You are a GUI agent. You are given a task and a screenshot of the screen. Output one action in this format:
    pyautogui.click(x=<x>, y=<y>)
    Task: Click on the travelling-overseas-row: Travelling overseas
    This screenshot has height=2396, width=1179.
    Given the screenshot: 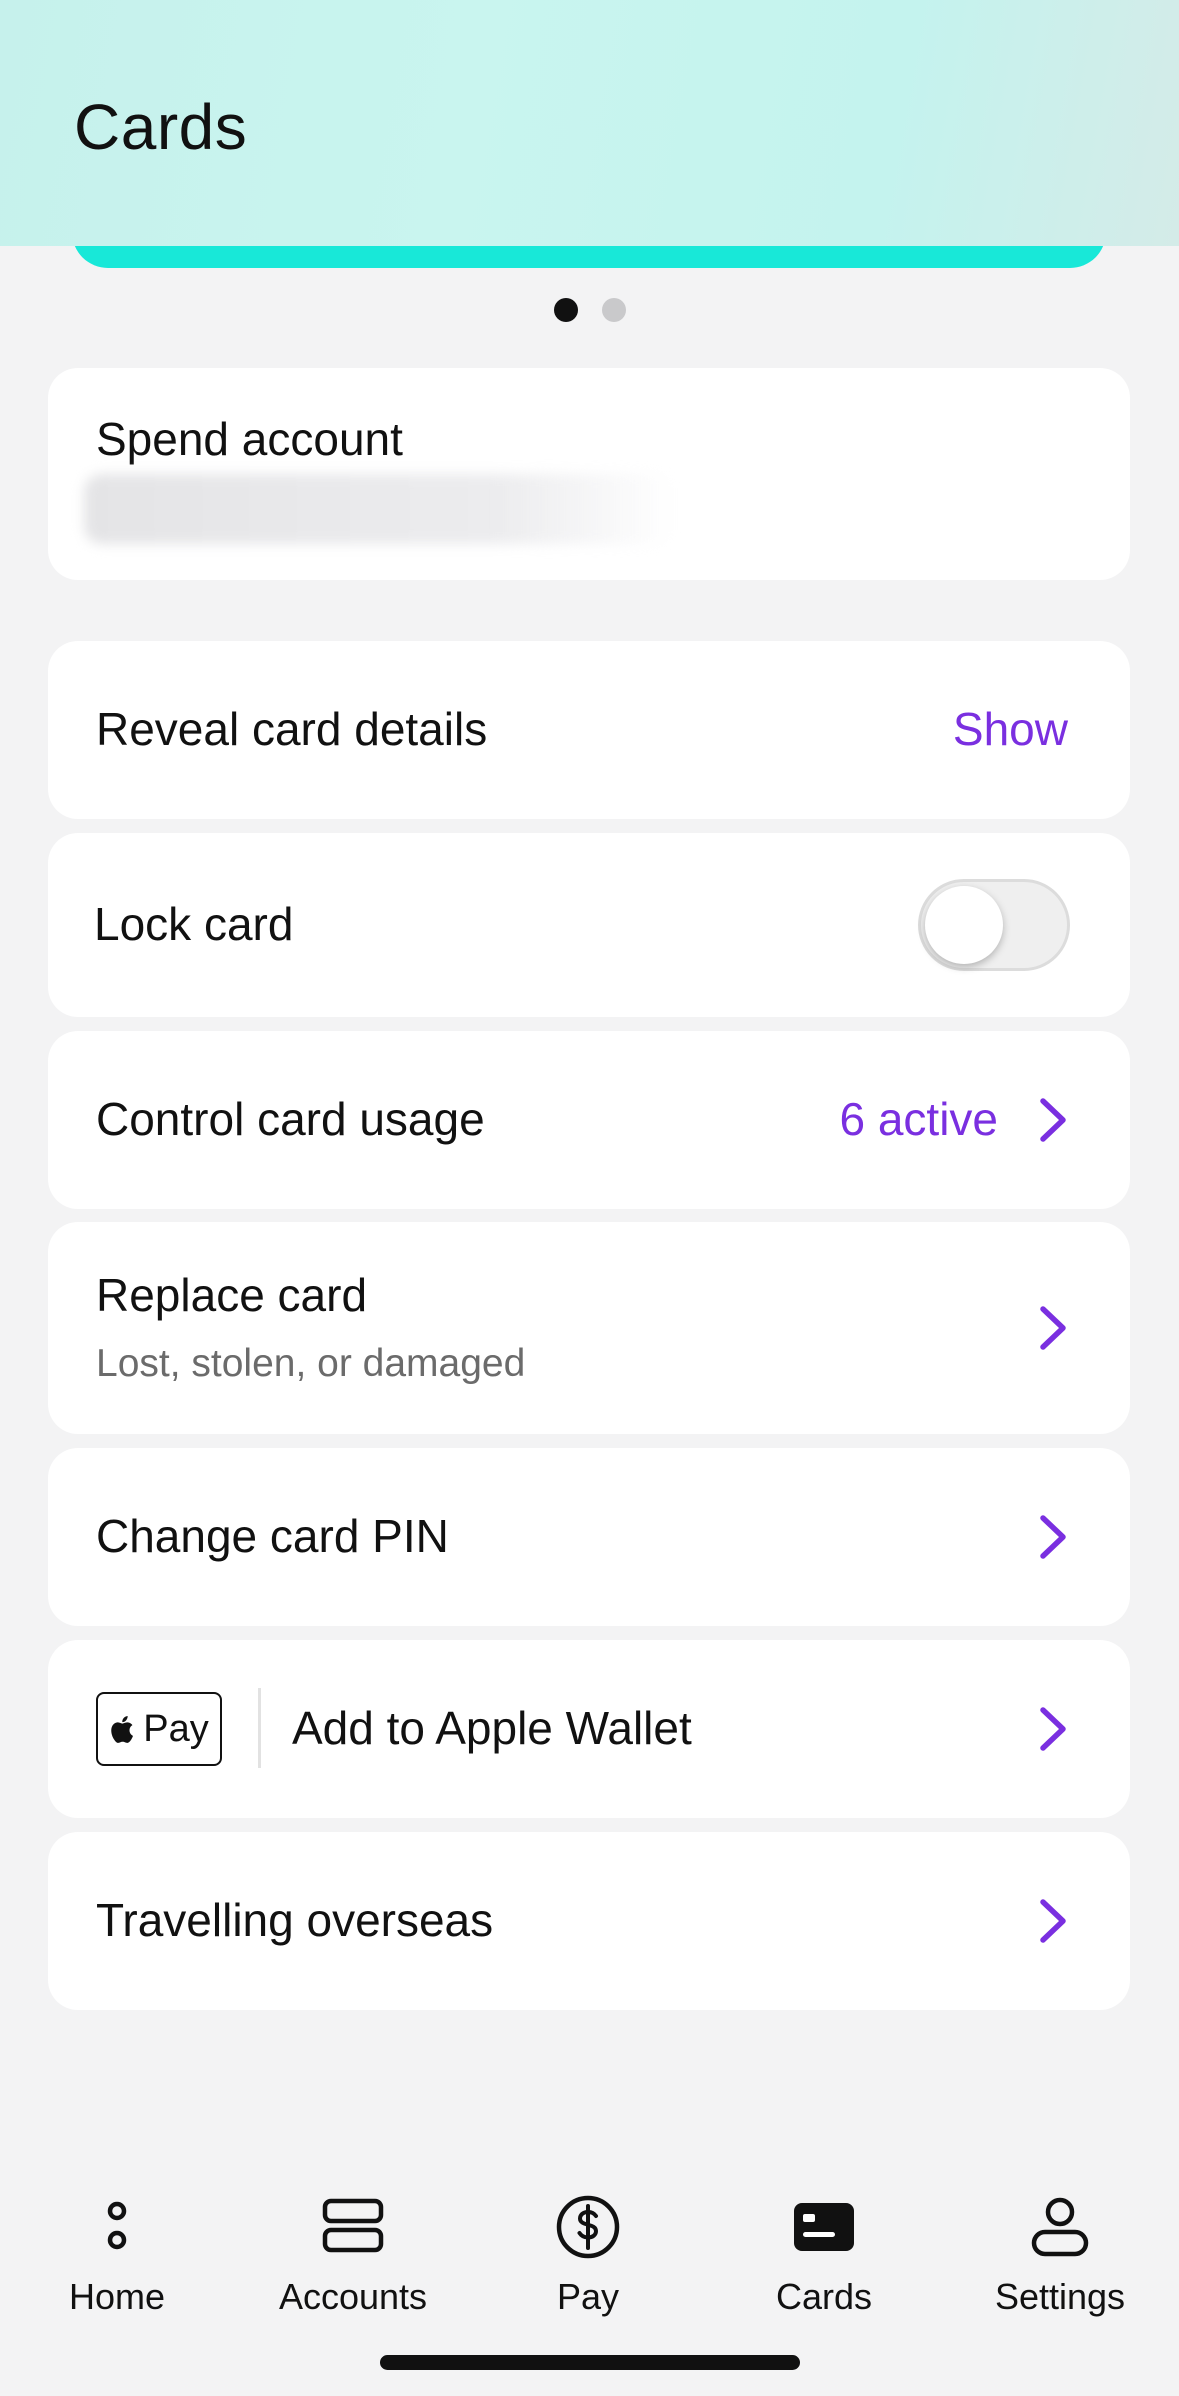 What is the action you would take?
    pyautogui.click(x=589, y=1921)
    